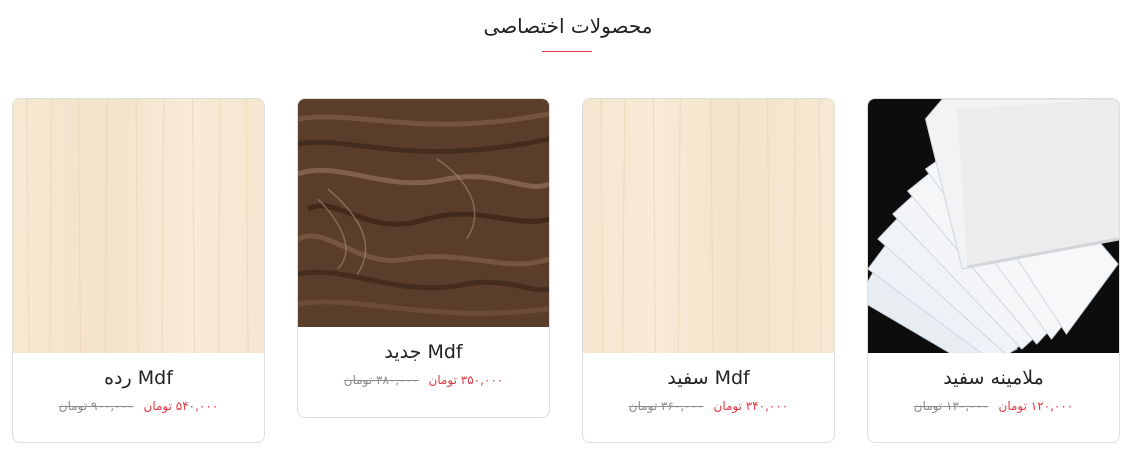 This screenshot has height=463, width=1136. I want to click on product-name: Mdf جدید, so click(423, 352).